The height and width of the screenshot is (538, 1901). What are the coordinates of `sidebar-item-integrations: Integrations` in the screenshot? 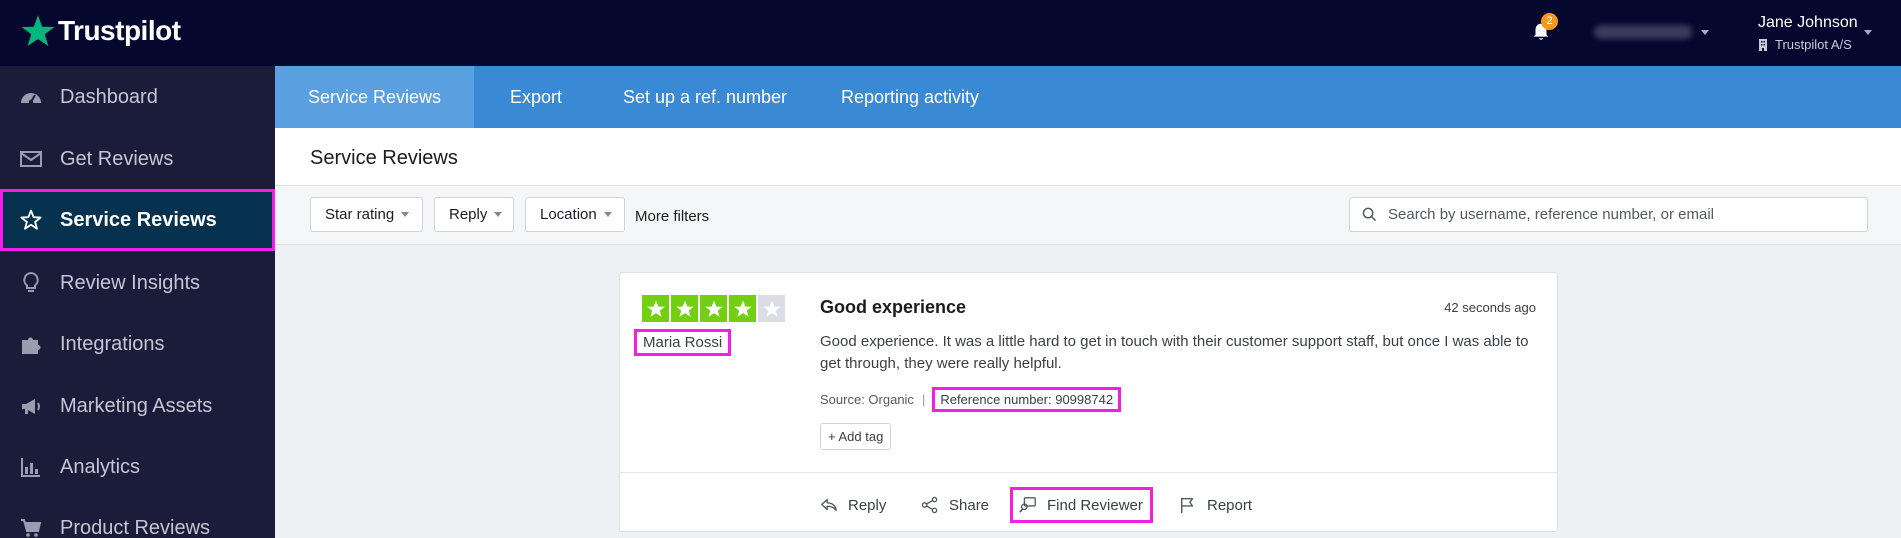 It's located at (137, 344).